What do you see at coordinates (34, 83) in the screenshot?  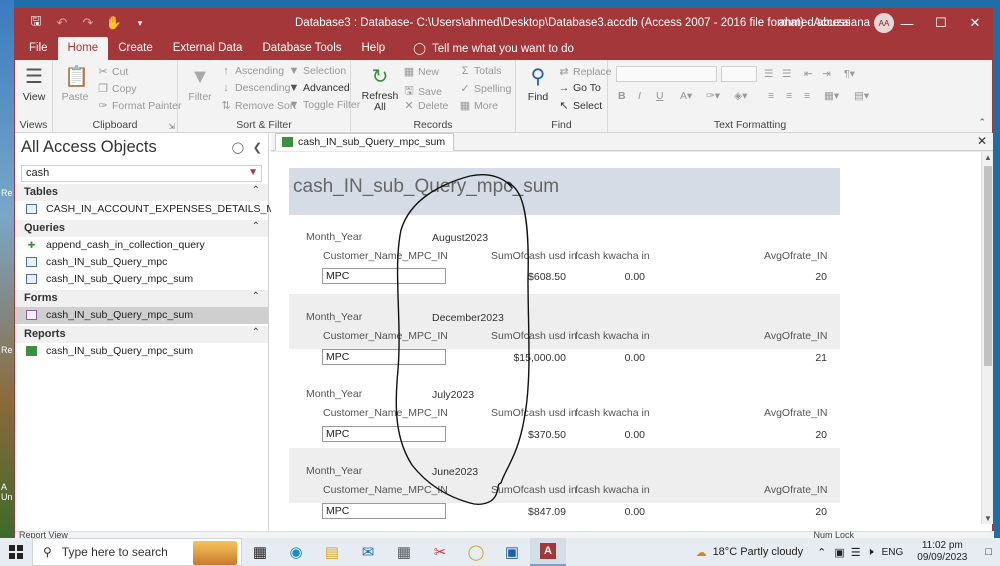 I see `view-button: ☰ View` at bounding box center [34, 83].